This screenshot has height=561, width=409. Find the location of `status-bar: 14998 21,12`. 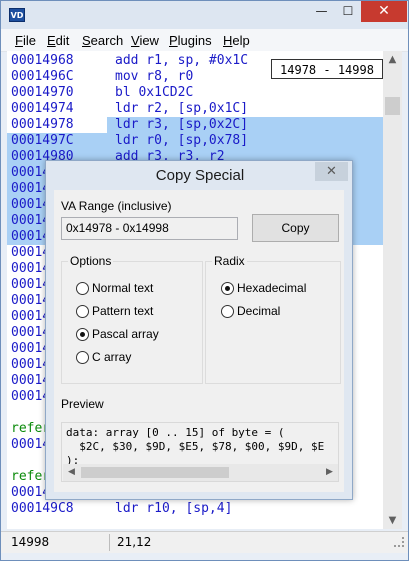

status-bar: 14998 21,12 is located at coordinates (204, 542).